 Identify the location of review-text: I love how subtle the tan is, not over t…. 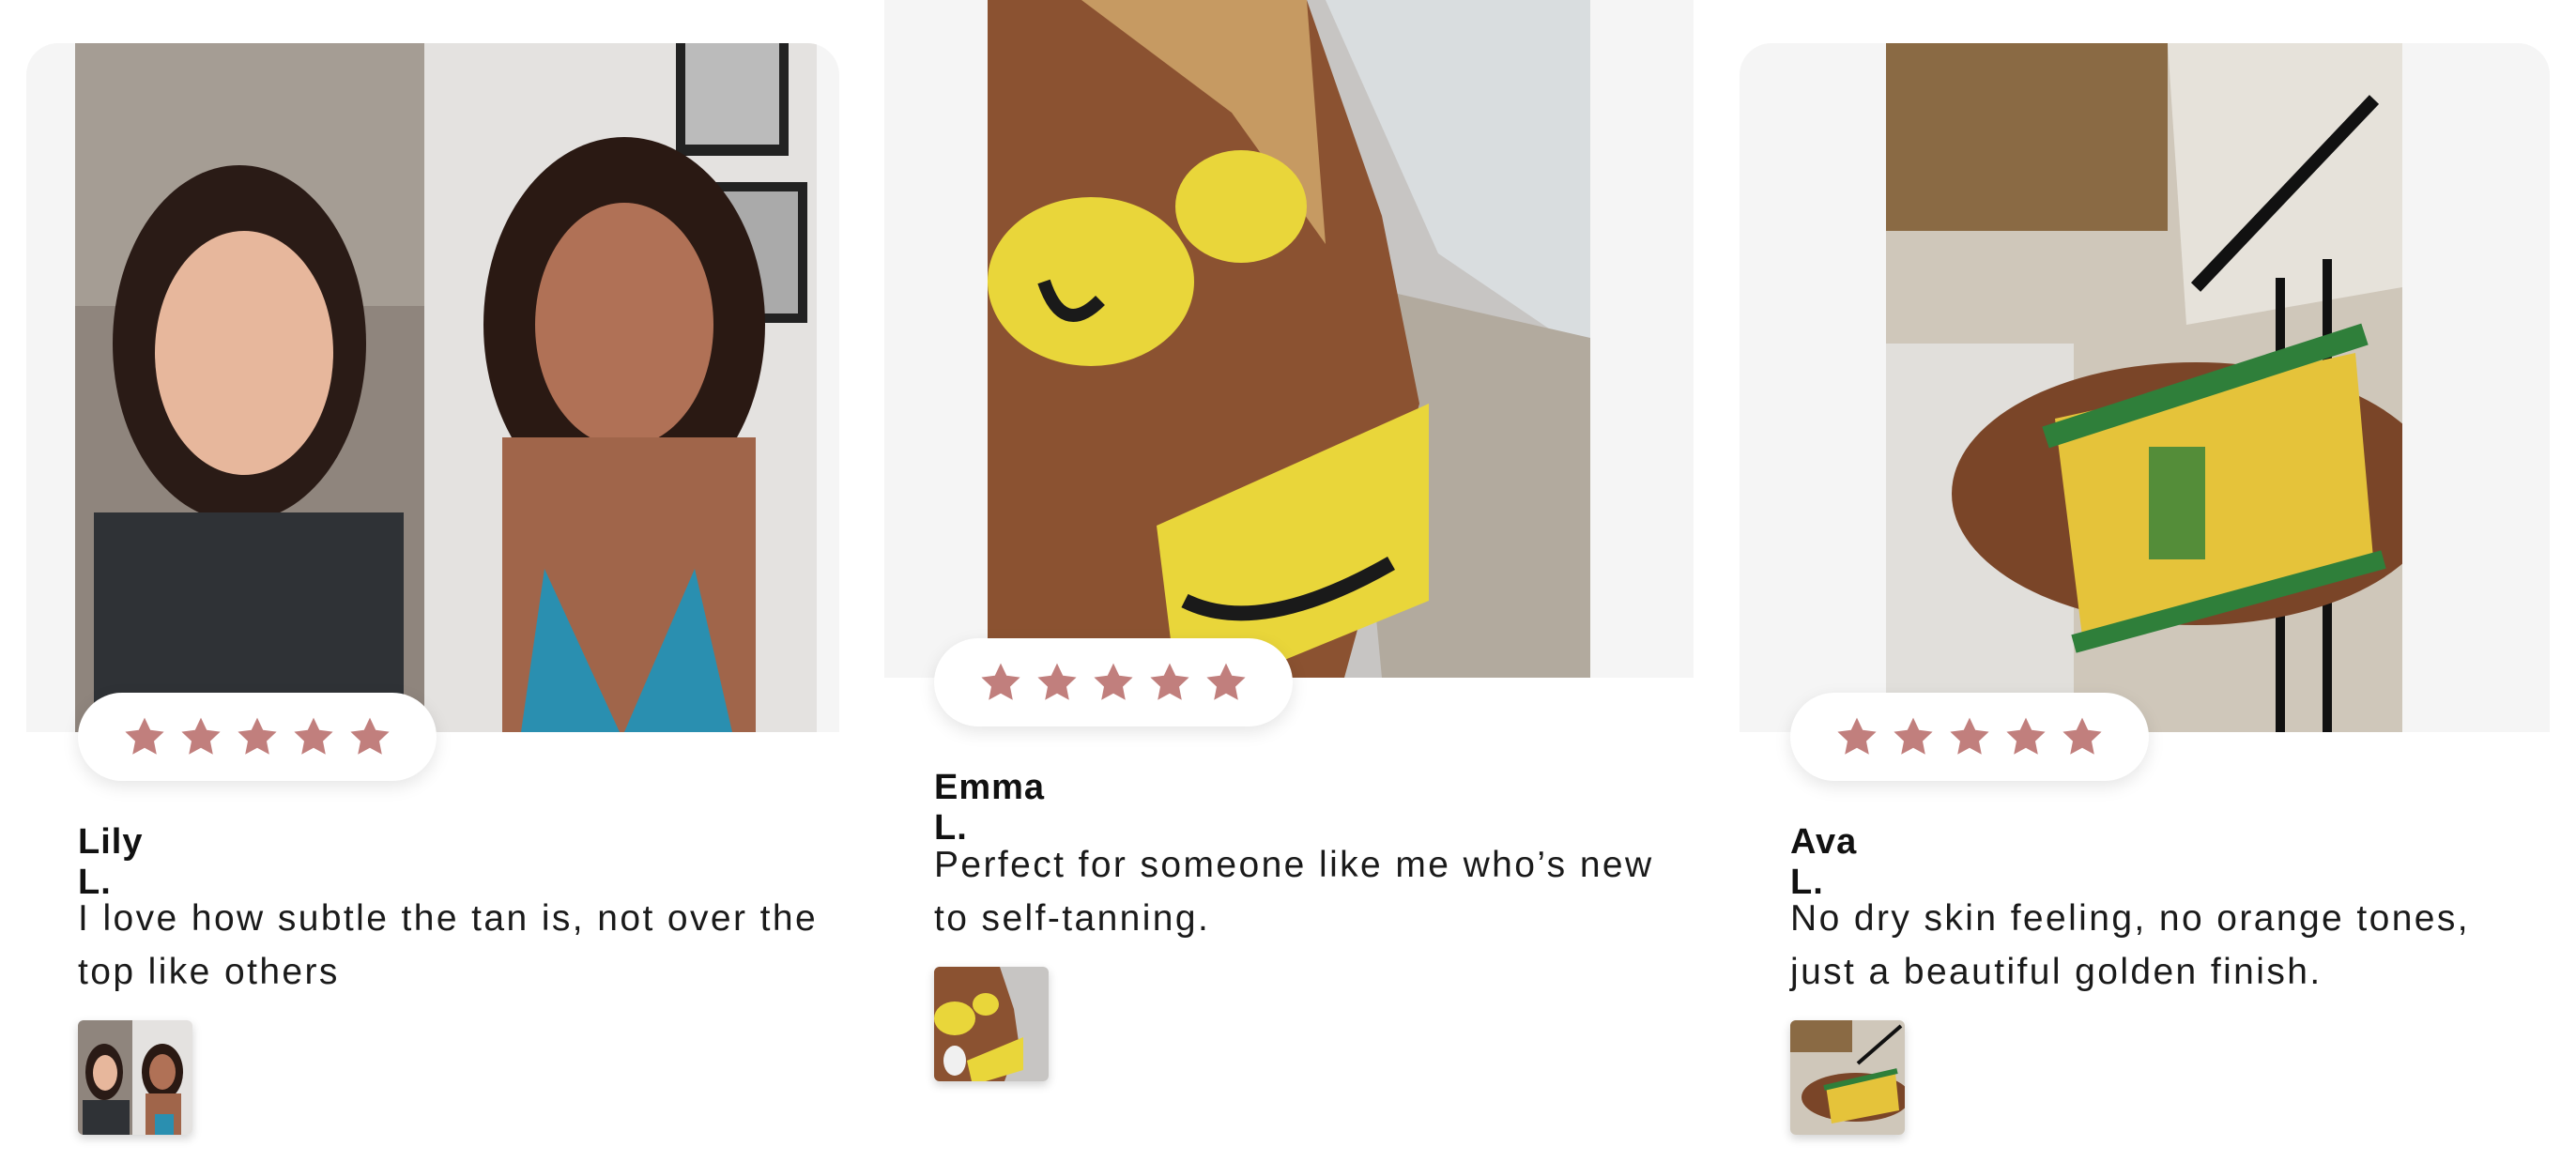
(449, 945).